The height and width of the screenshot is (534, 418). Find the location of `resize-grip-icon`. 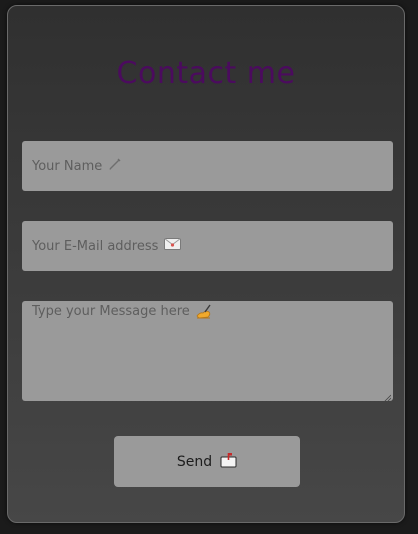

resize-grip-icon is located at coordinates (387, 397).